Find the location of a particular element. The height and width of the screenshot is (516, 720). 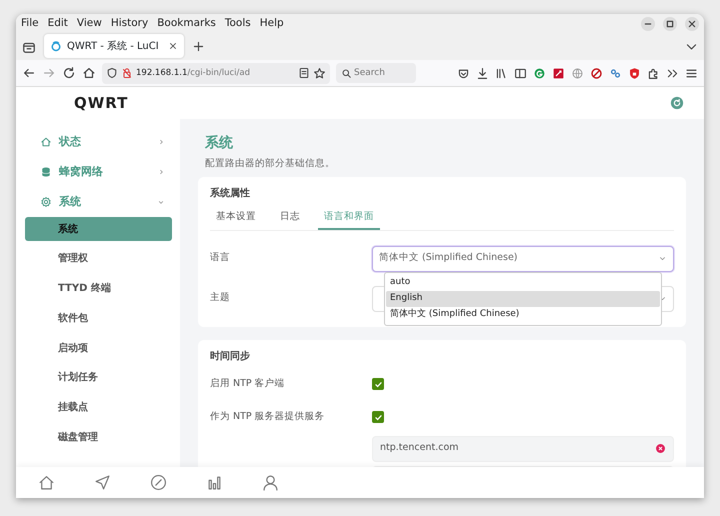

globe-icon is located at coordinates (577, 73).